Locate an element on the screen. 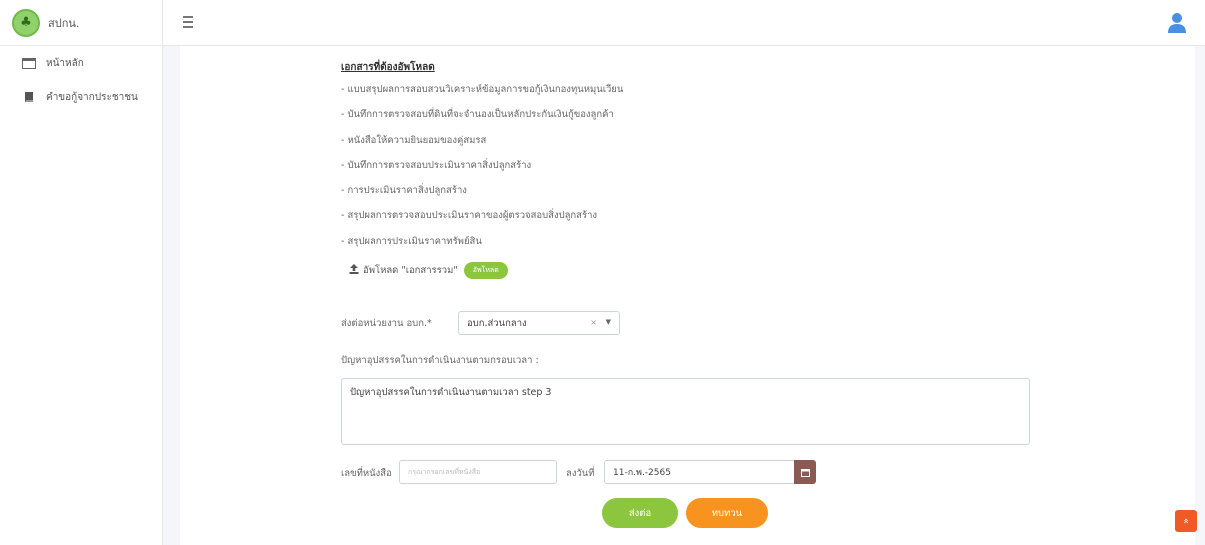 This screenshot has width=1205, height=545. date-input is located at coordinates (699, 472).